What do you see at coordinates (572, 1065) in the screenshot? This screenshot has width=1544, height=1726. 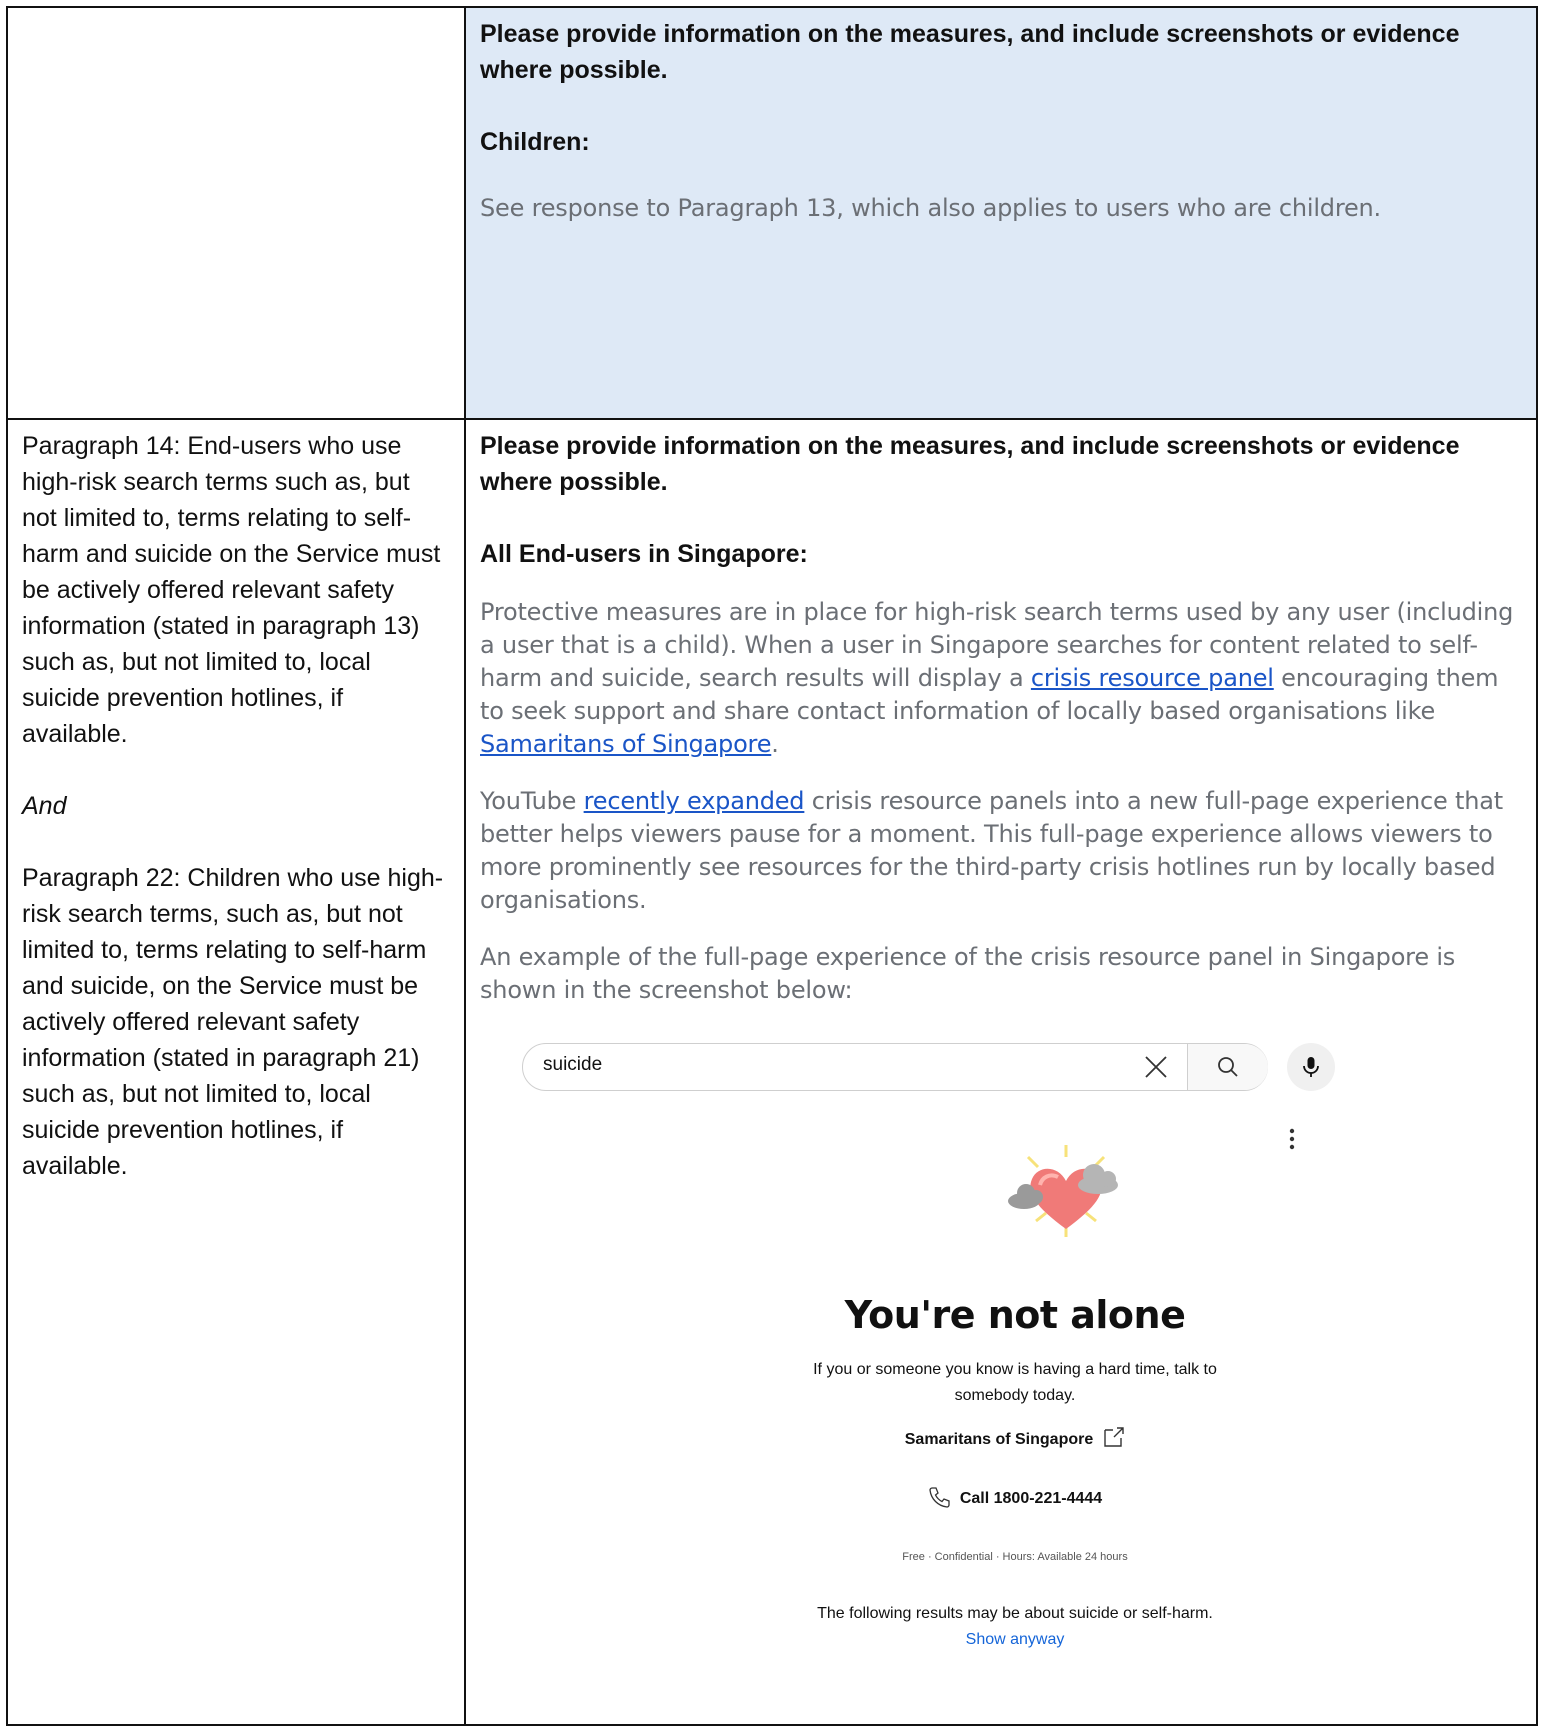 I see `search-input: suicide` at bounding box center [572, 1065].